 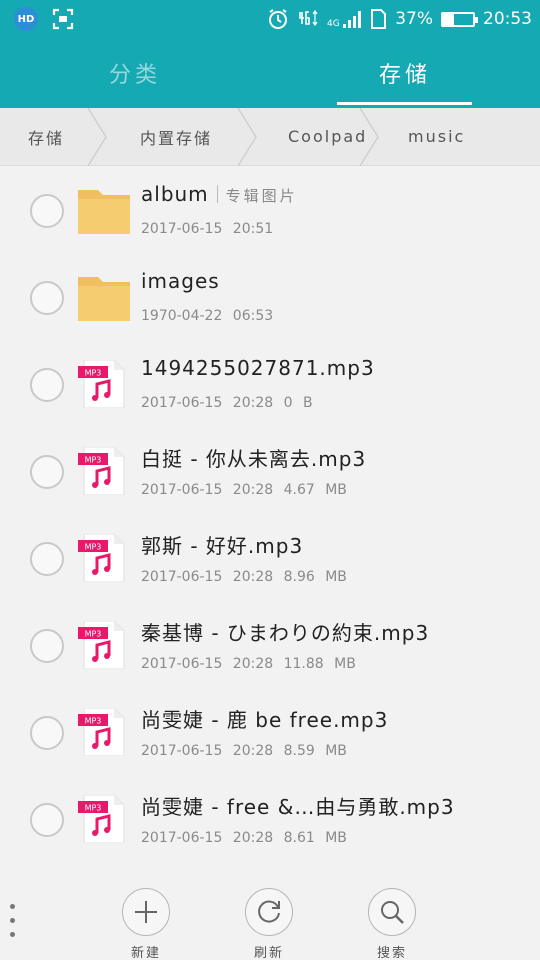 I want to click on status-bar: HD 4G 37% 20:53, so click(x=270, y=19).